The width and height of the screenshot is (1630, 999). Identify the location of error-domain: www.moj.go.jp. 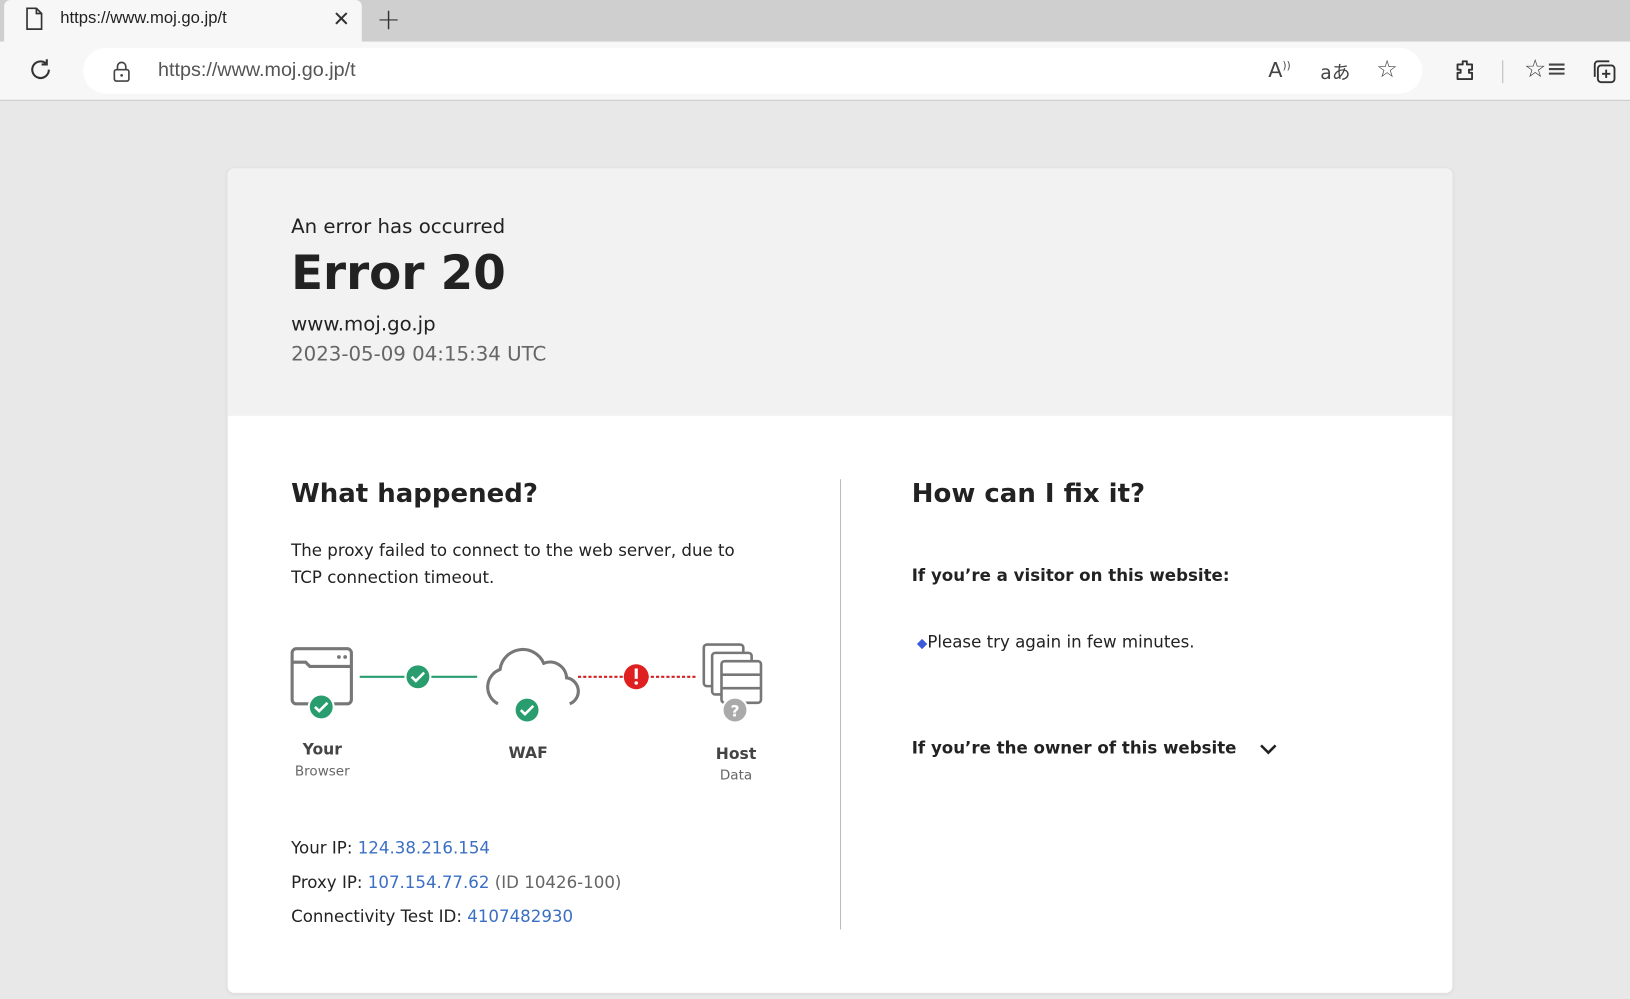
(363, 324).